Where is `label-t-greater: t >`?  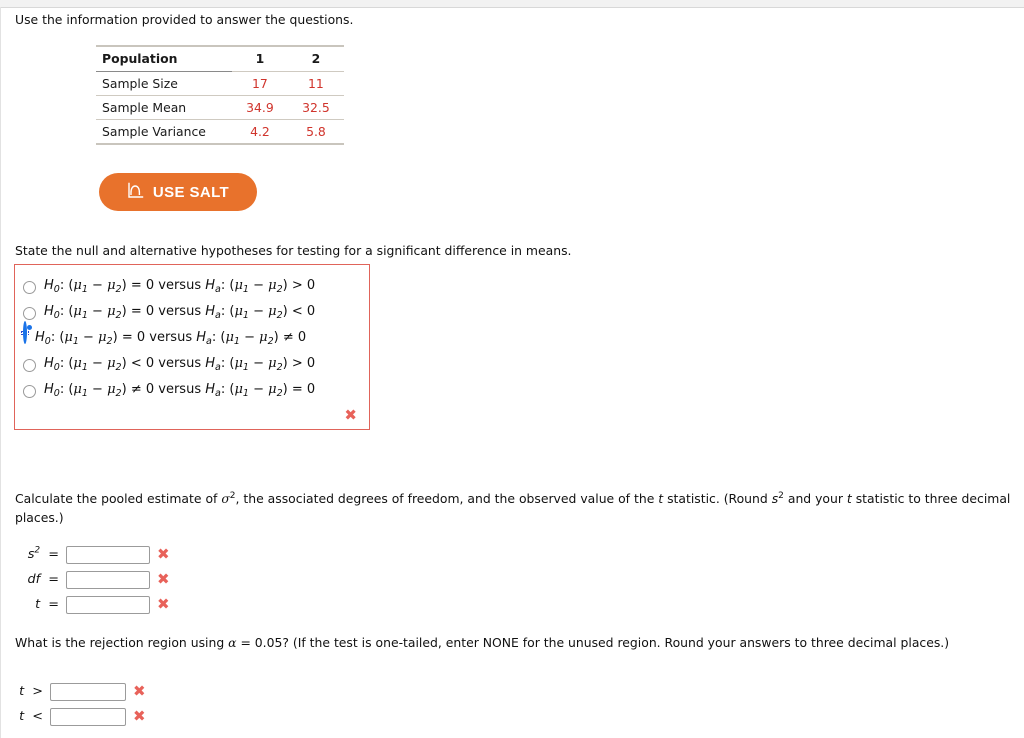
label-t-greater: t > is located at coordinates (29, 691).